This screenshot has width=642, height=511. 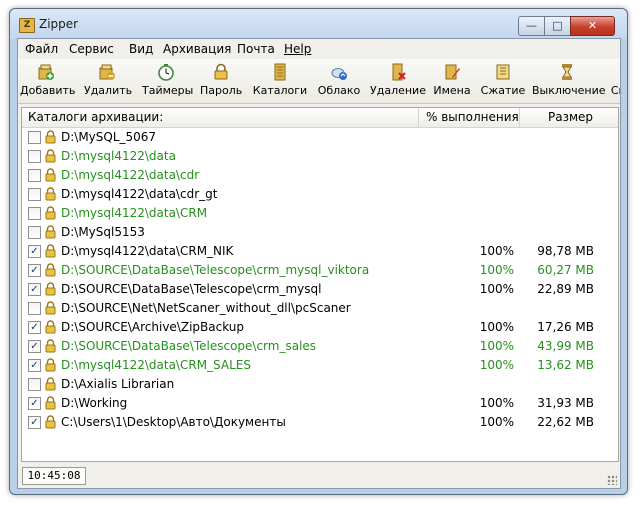 I want to click on menu-mail: Почта, so click(x=256, y=49).